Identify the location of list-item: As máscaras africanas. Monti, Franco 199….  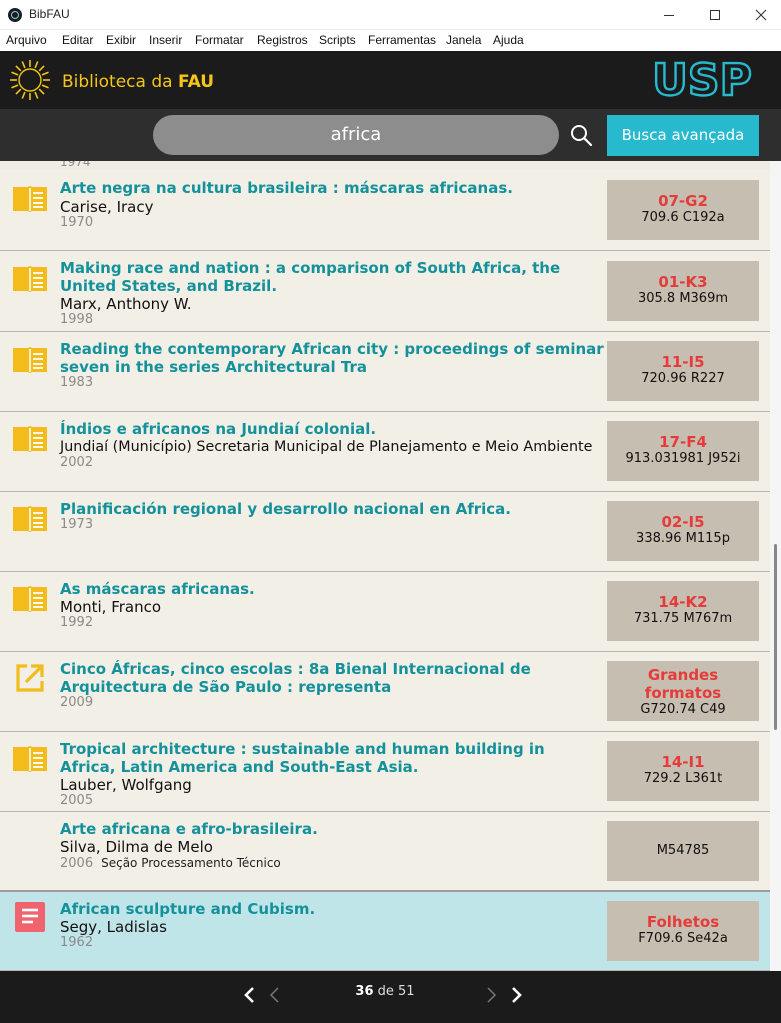
(385, 612).